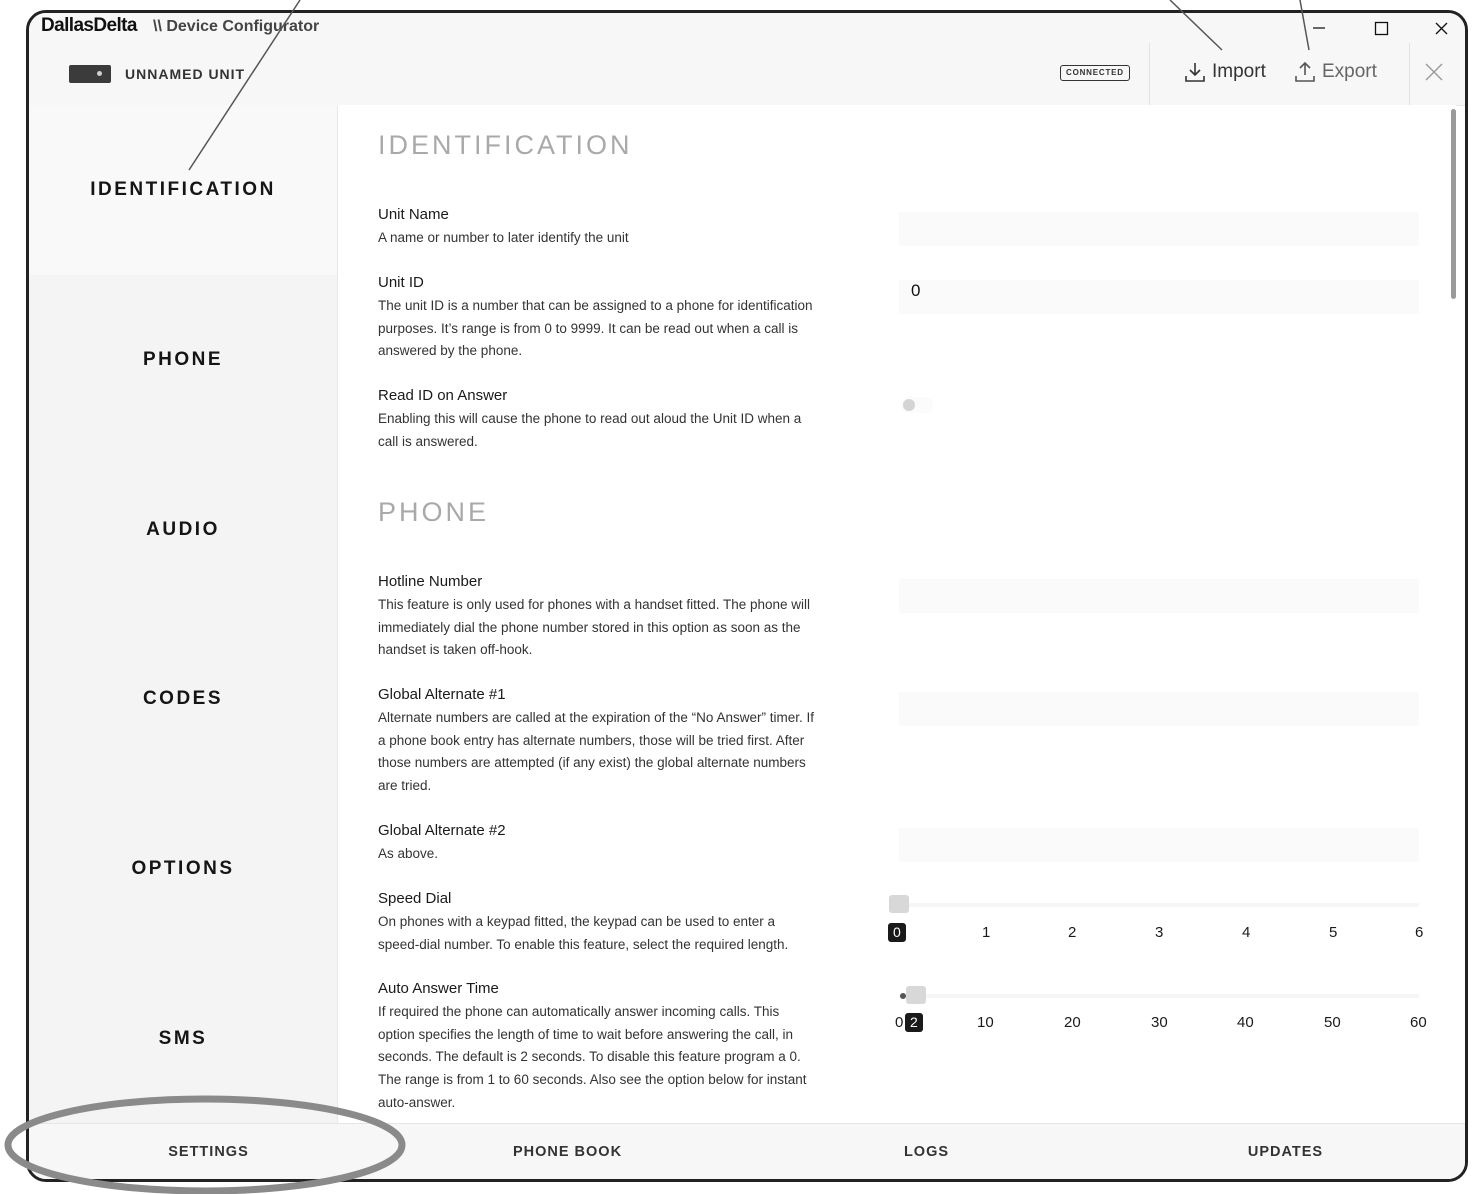 Image resolution: width=1472 pixels, height=1194 pixels. What do you see at coordinates (438, 988) in the screenshot?
I see `auto-answer-title: Auto Answer Time` at bounding box center [438, 988].